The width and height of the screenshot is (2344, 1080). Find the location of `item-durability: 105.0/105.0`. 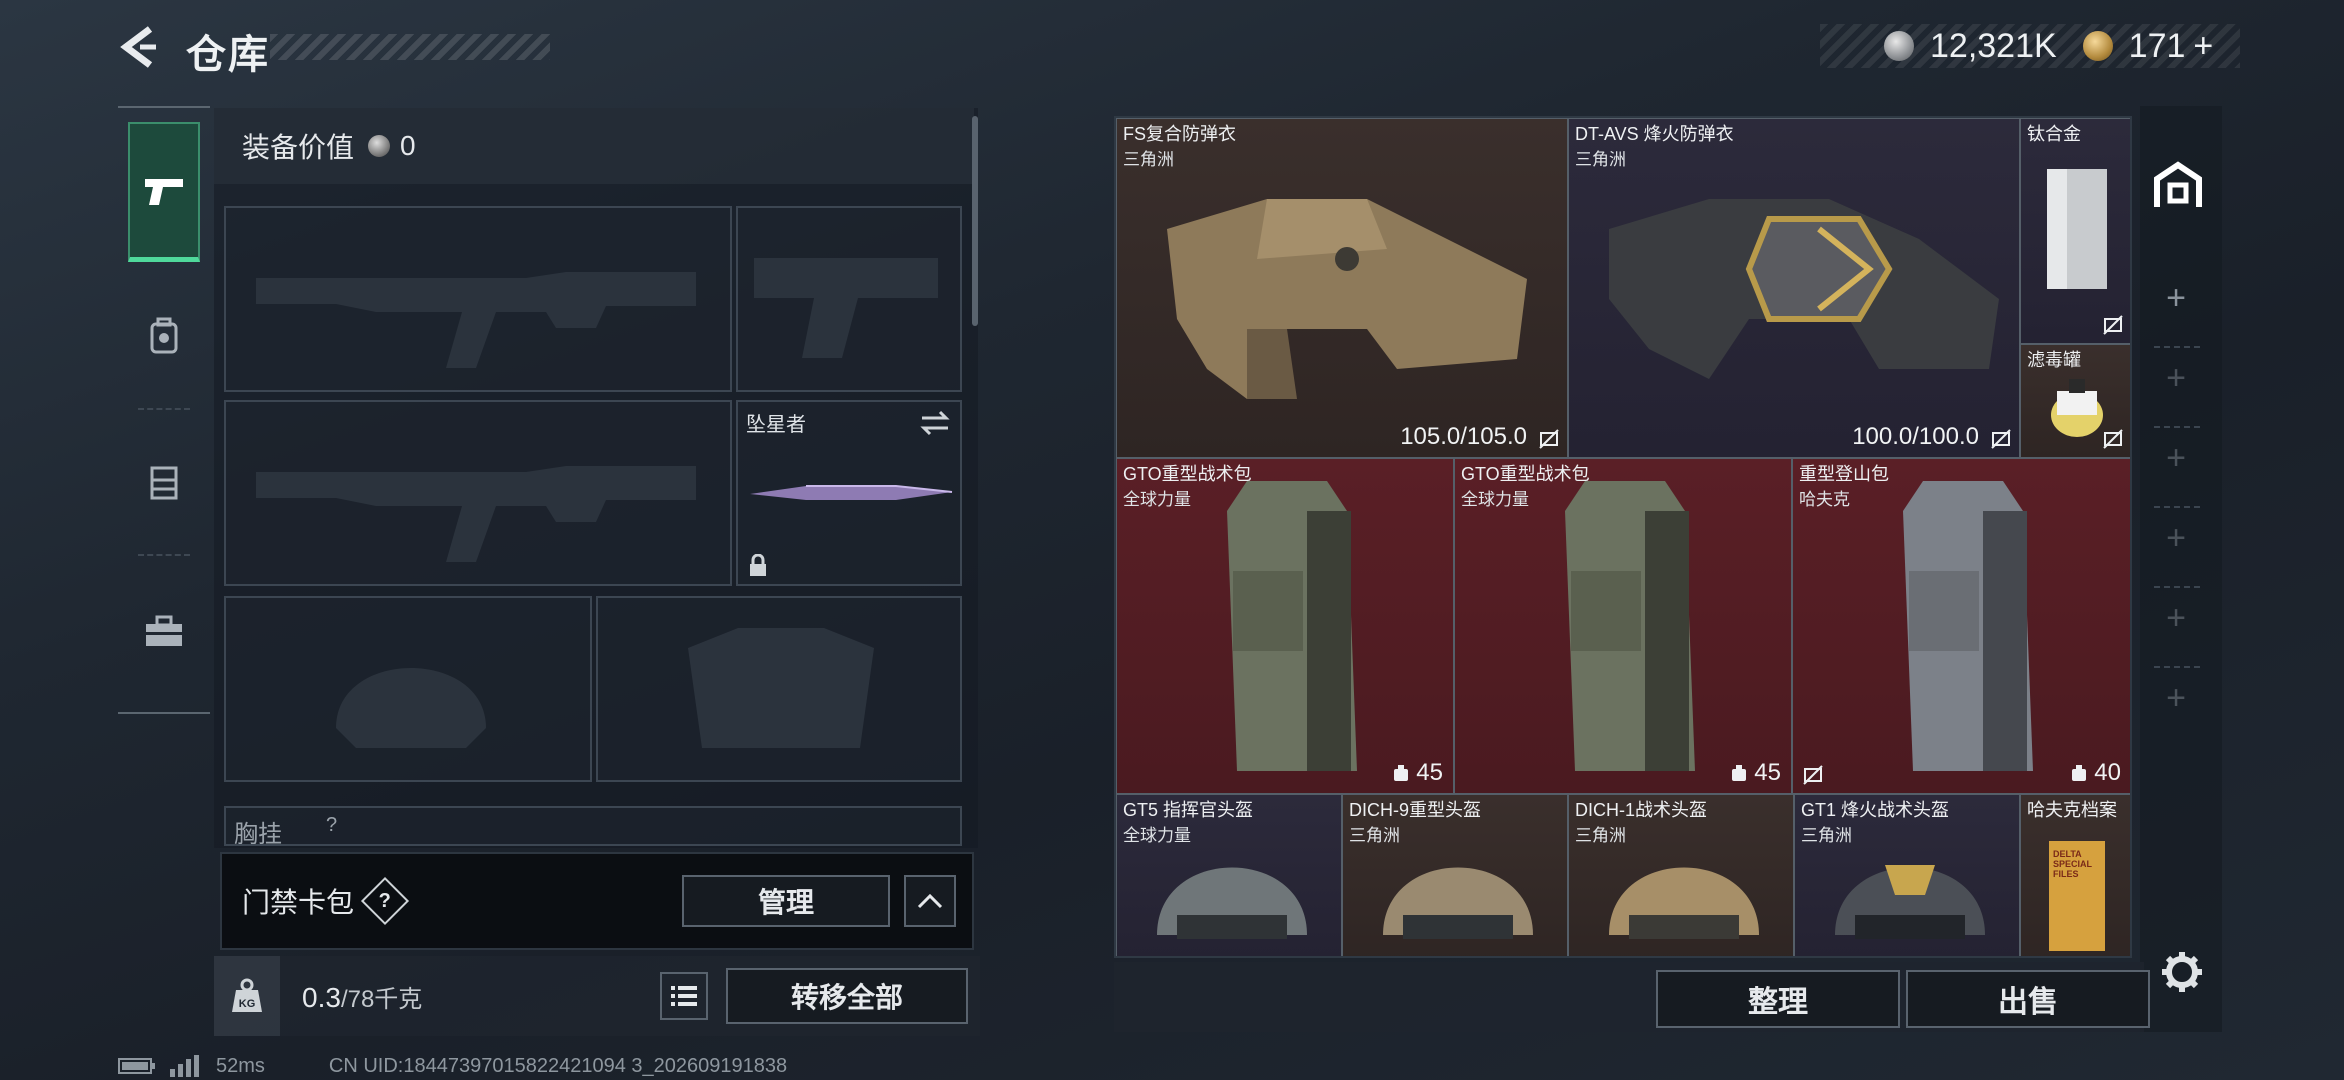

item-durability: 105.0/105.0 is located at coordinates (1463, 436).